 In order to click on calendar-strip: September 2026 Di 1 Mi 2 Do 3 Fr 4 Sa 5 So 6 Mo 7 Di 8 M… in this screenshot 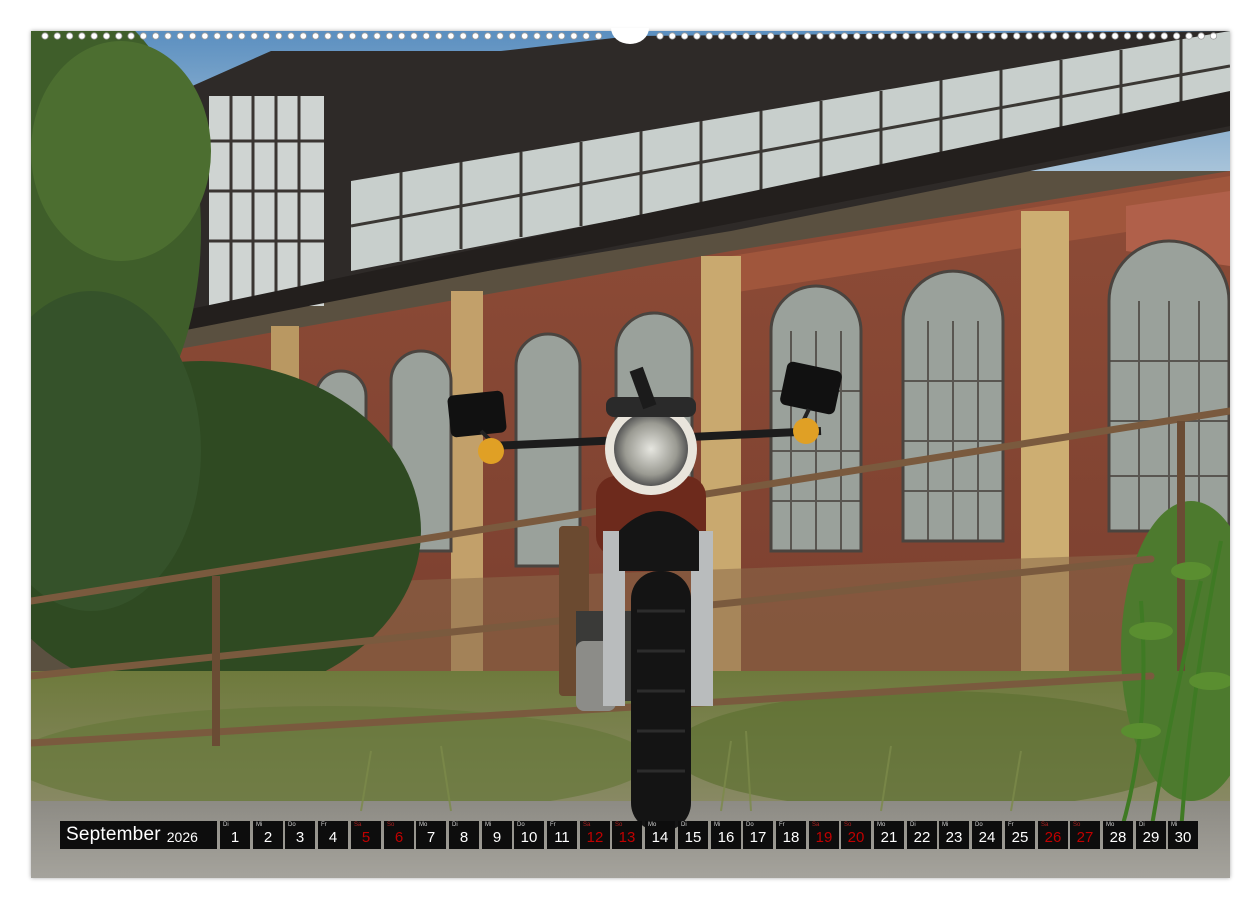, I will do `click(631, 835)`.